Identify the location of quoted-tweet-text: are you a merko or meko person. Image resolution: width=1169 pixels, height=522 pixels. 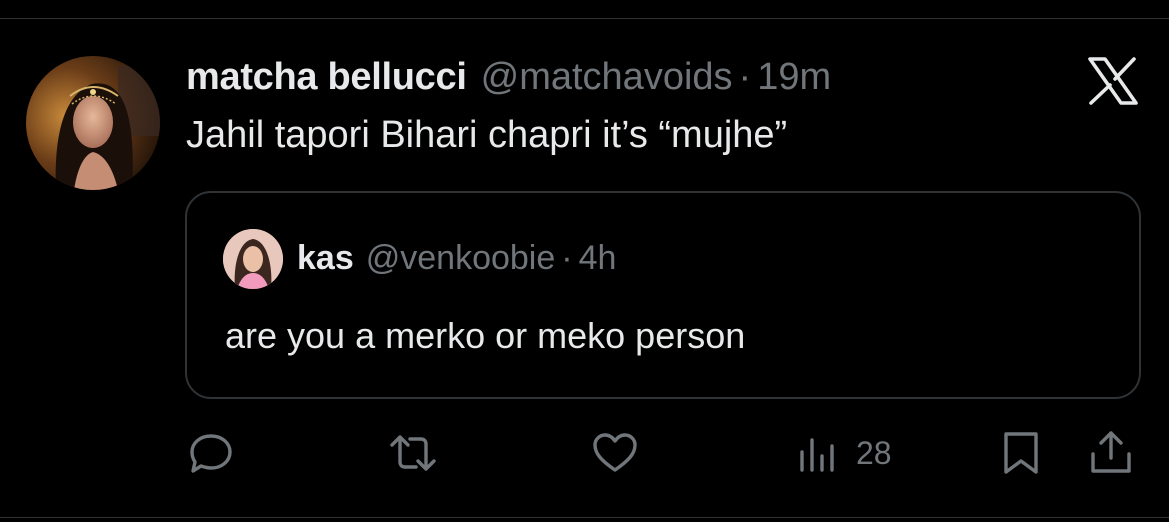
(485, 335).